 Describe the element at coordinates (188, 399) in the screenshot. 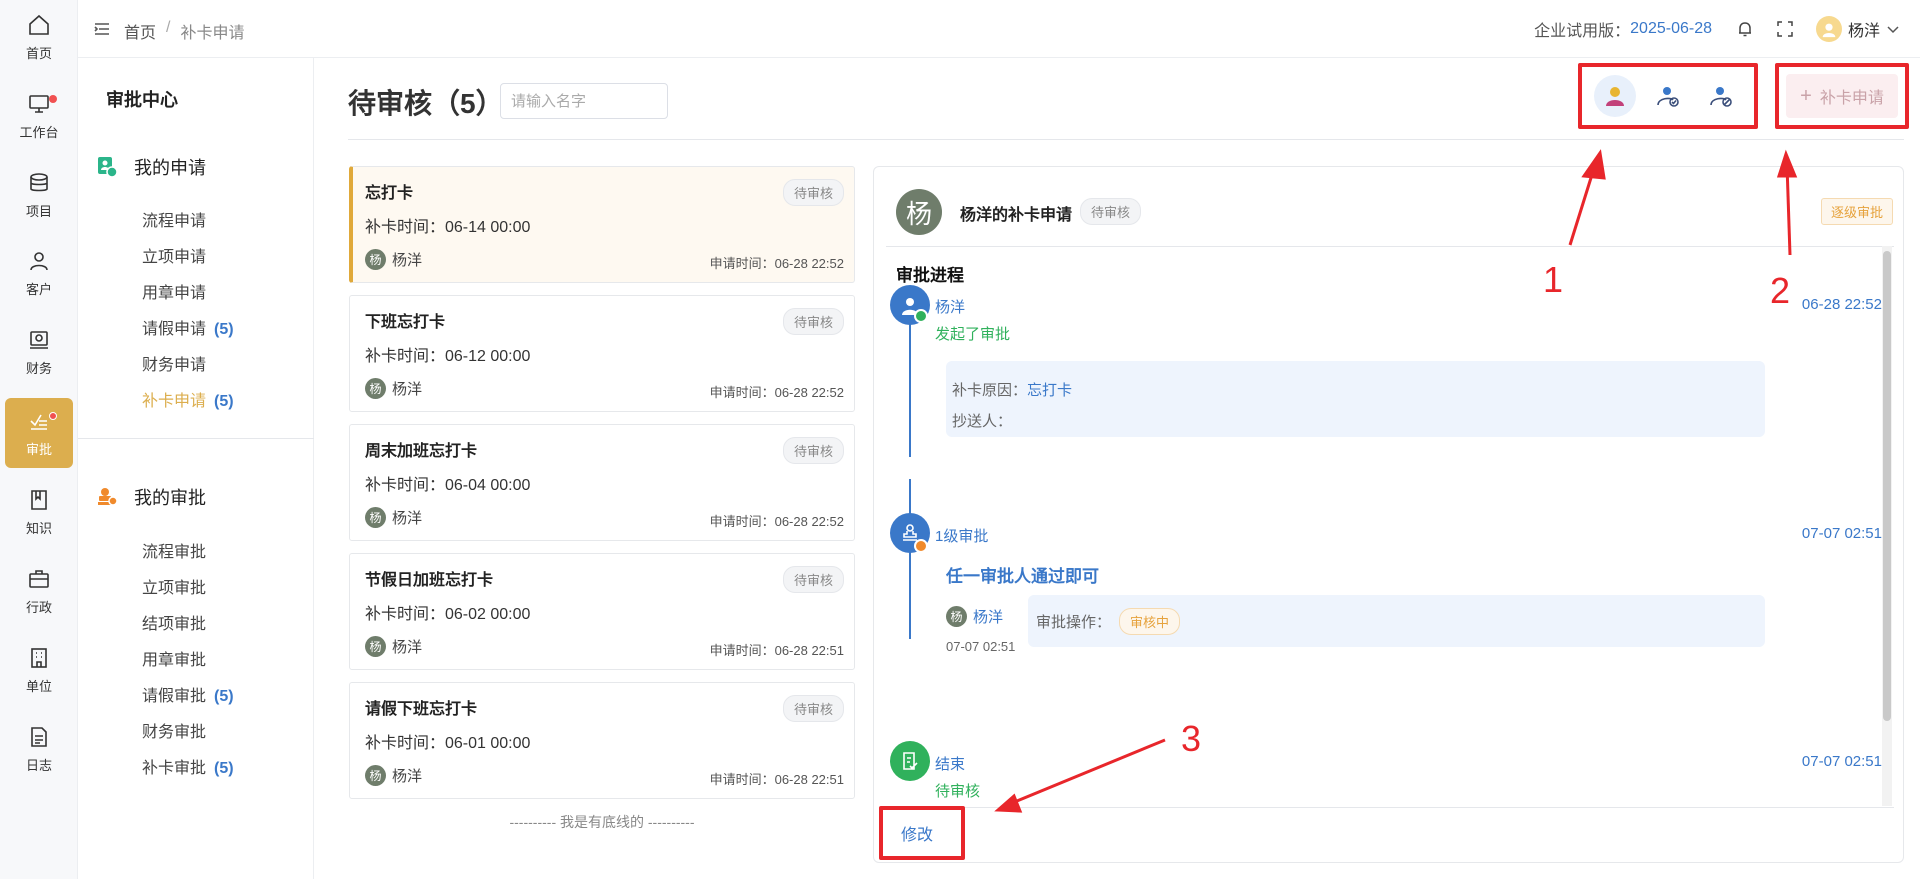

I see `nav-makeup-application: 补卡申请 (5)` at that location.